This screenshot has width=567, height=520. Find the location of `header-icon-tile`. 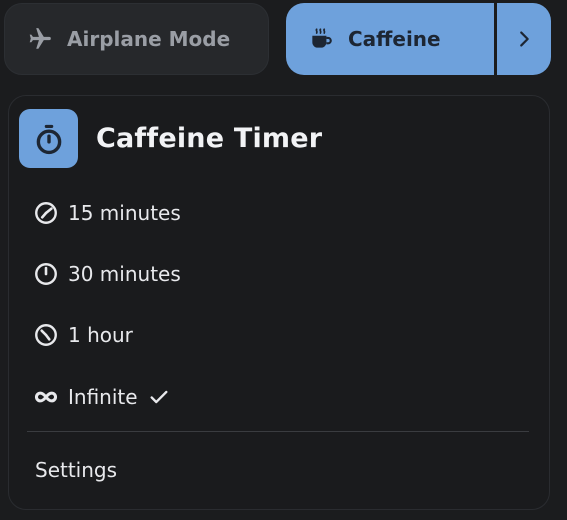

header-icon-tile is located at coordinates (48, 138).